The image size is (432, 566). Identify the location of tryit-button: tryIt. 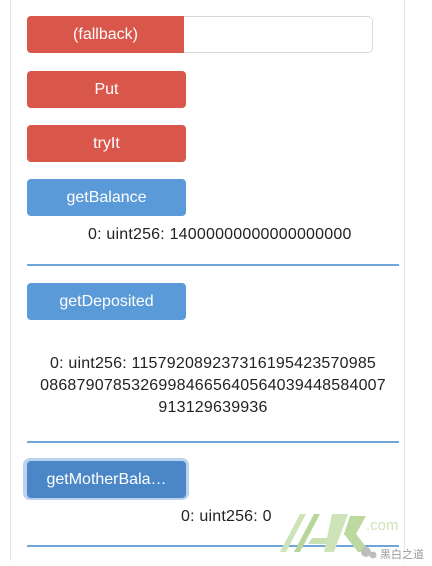
(106, 143).